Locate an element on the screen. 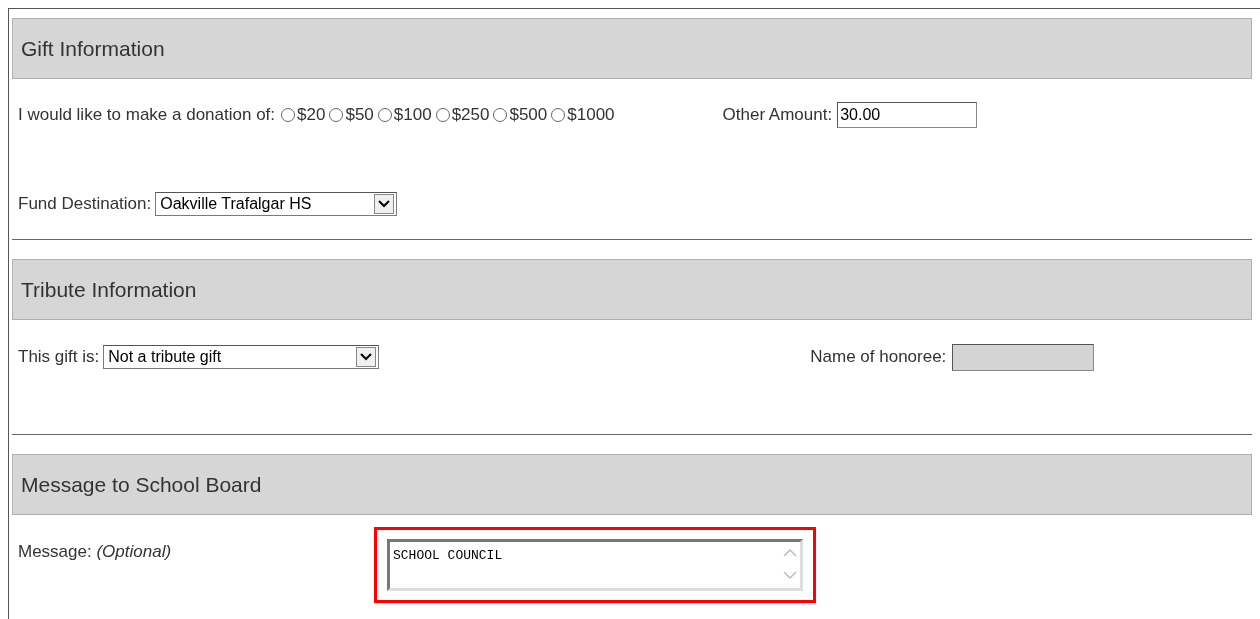 This screenshot has height=619, width=1260. other-amount-field: 30.00 is located at coordinates (907, 115).